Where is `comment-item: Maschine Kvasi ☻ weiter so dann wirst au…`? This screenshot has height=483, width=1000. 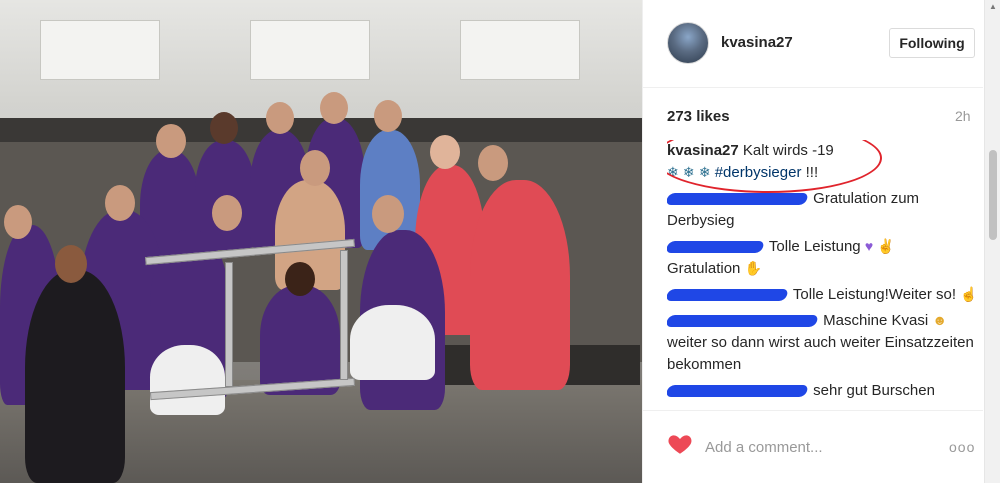
comment-item: Maschine Kvasi ☻ weiter so dann wirst au… is located at coordinates (825, 343).